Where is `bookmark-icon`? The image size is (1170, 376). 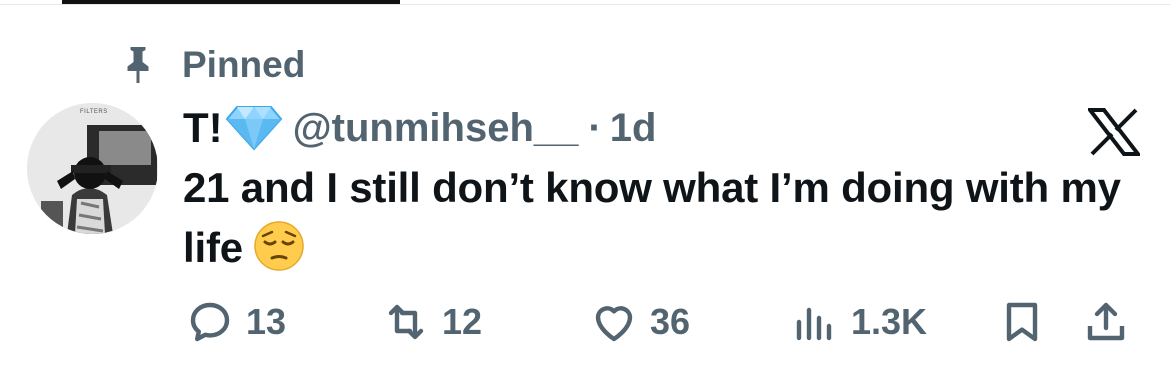
bookmark-icon is located at coordinates (1022, 322).